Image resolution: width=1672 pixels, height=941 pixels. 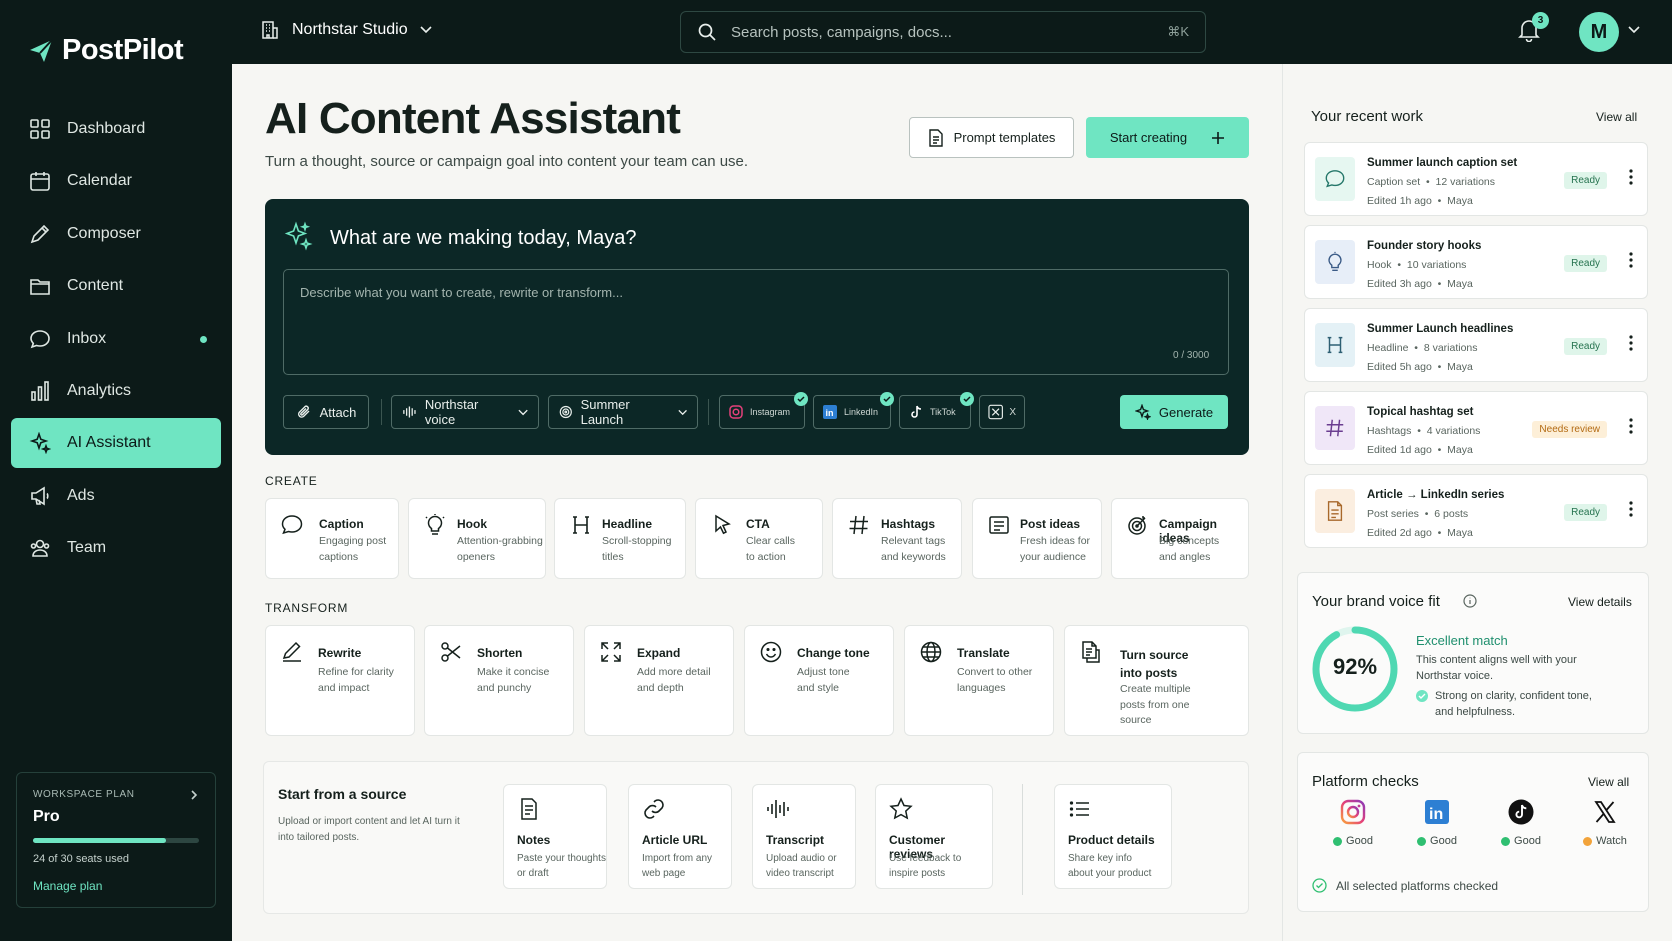 What do you see at coordinates (116, 129) in the screenshot?
I see `sidebar-item-dashboard: Dashboard` at bounding box center [116, 129].